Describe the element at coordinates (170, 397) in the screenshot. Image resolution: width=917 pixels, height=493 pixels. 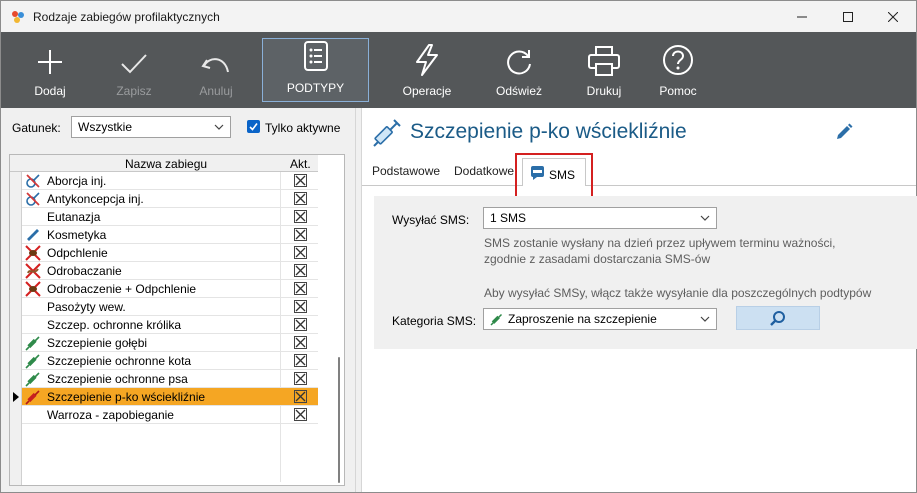
I see `table-row: Szczepienie p-ko wściekliźnie` at that location.